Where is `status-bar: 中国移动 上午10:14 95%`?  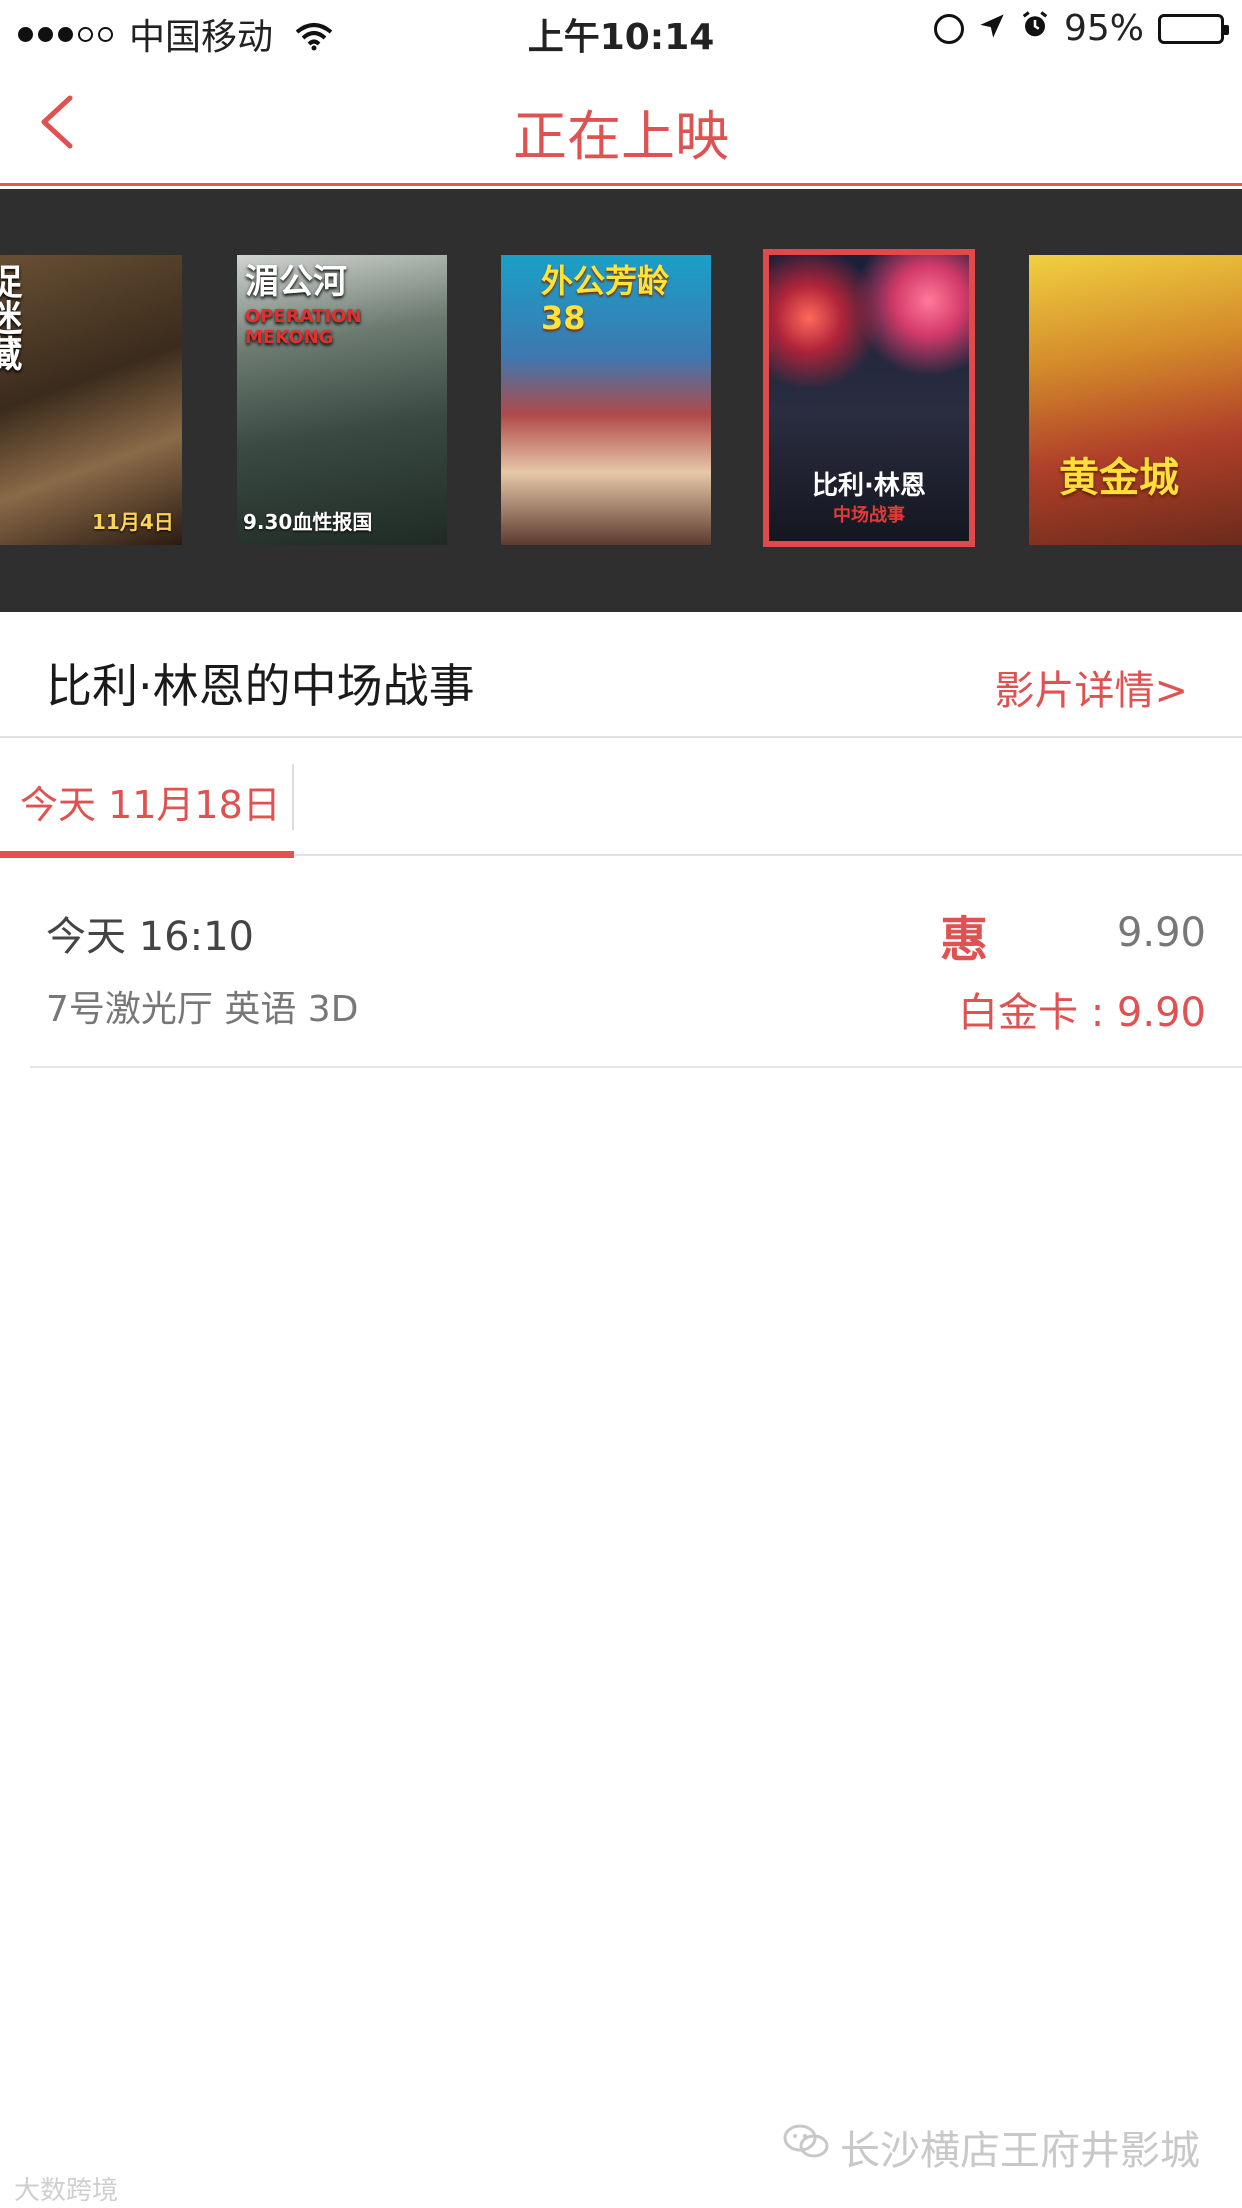 status-bar: 中国移动 上午10:14 95% is located at coordinates (621, 30).